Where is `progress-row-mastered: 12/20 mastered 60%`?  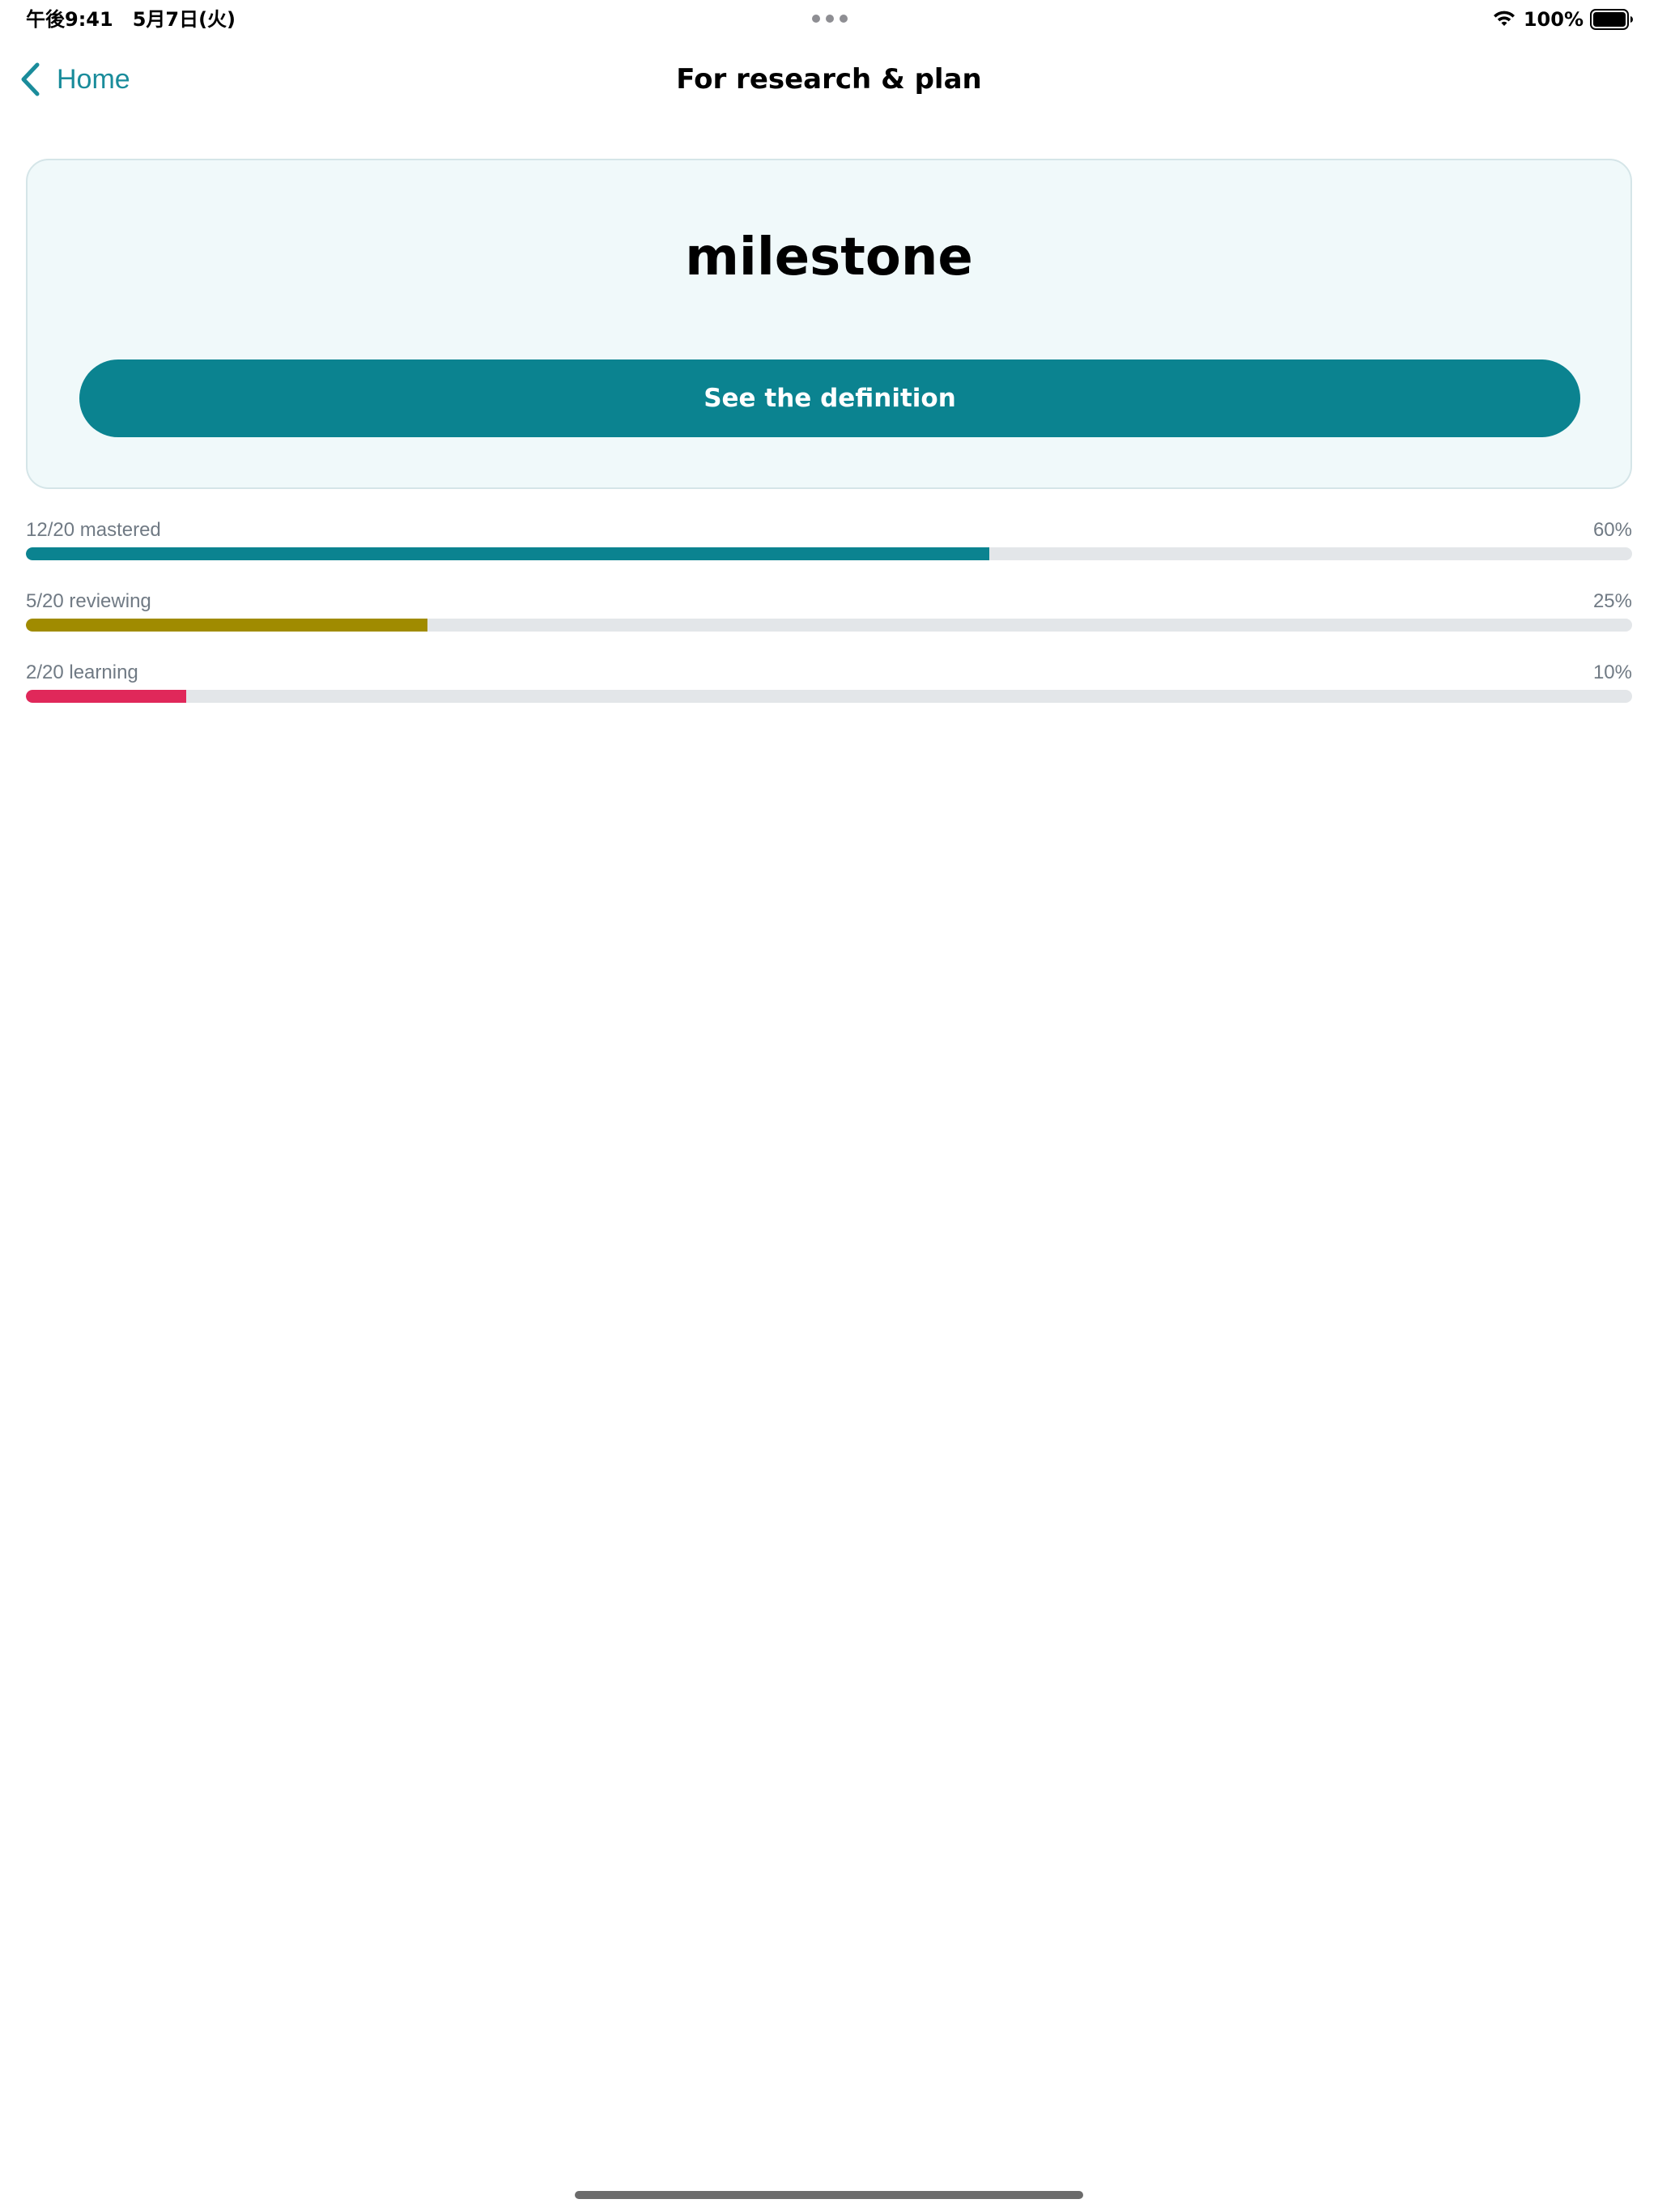
progress-row-mastered: 12/20 mastered 60% is located at coordinates (829, 540).